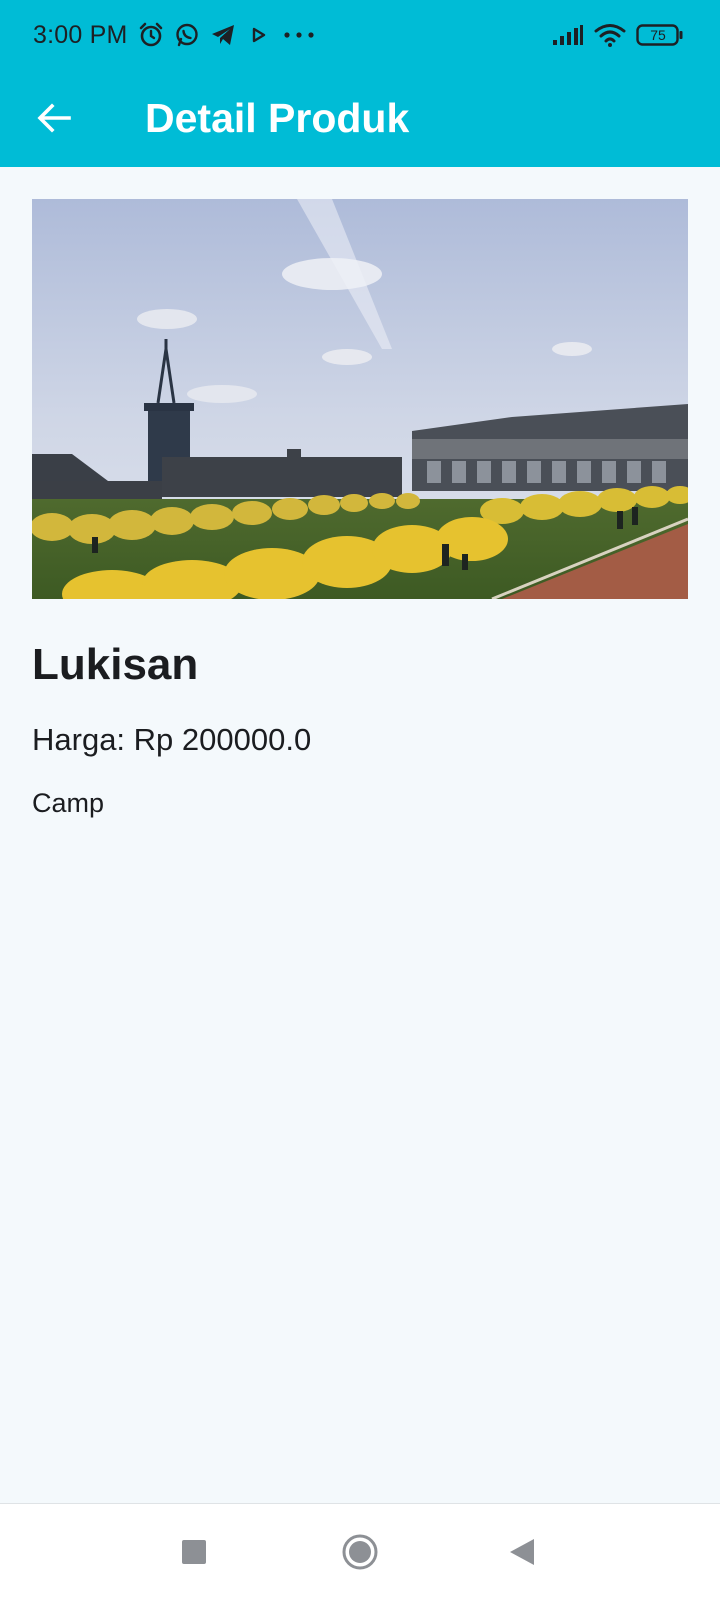  I want to click on product-price: Harga: Rp 200000.0, so click(172, 739).